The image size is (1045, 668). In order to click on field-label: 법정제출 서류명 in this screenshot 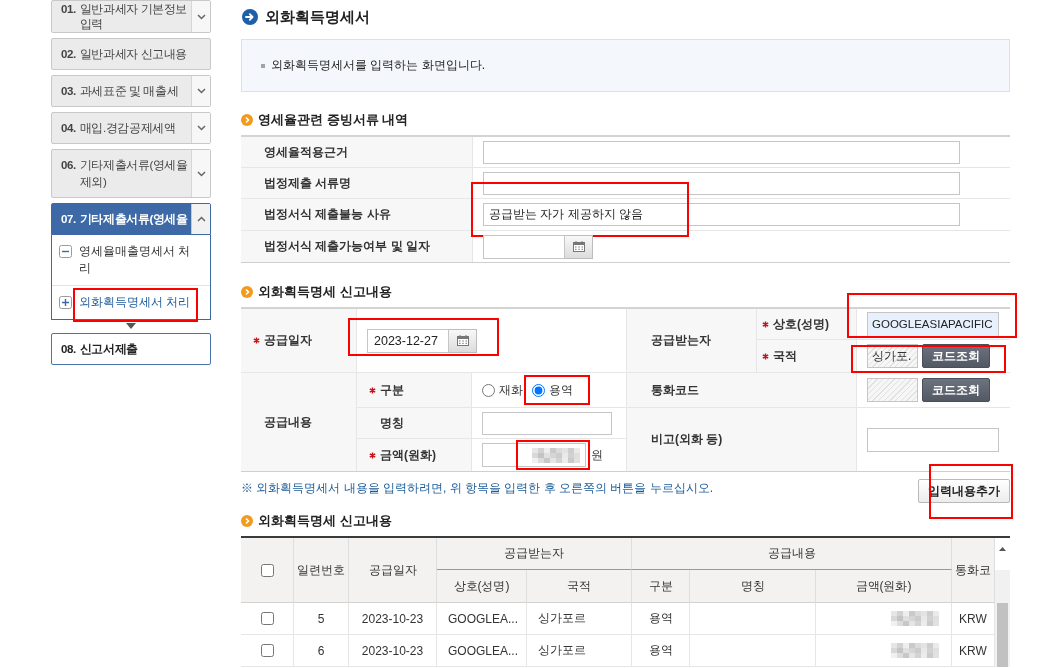, I will do `click(308, 183)`.